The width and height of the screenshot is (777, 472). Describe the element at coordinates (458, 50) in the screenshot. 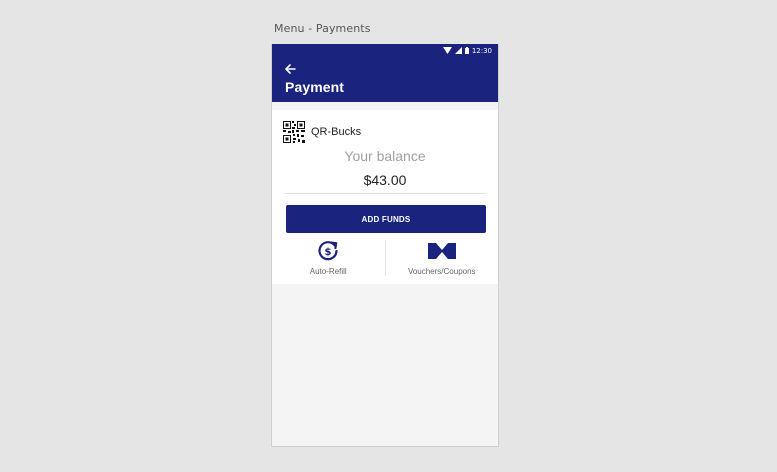

I see `signal-icon` at that location.